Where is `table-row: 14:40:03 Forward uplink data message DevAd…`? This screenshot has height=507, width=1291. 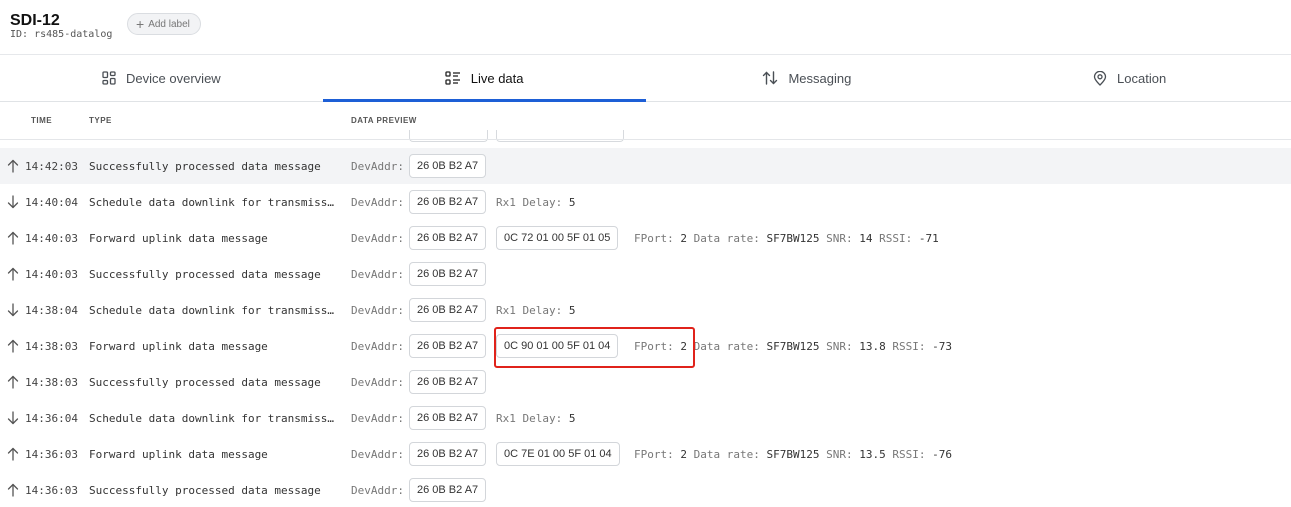 table-row: 14:40:03 Forward uplink data message DevAd… is located at coordinates (645, 238).